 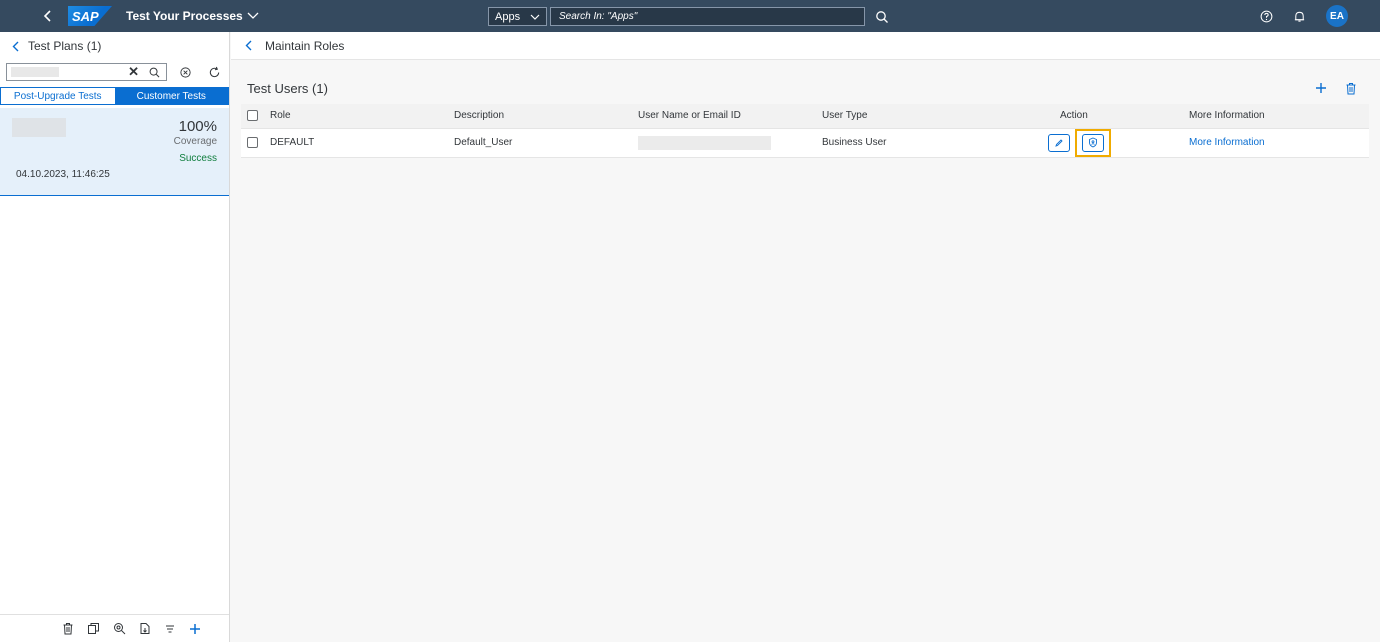 I want to click on column-header-more-information: More Information, so click(x=1279, y=116).